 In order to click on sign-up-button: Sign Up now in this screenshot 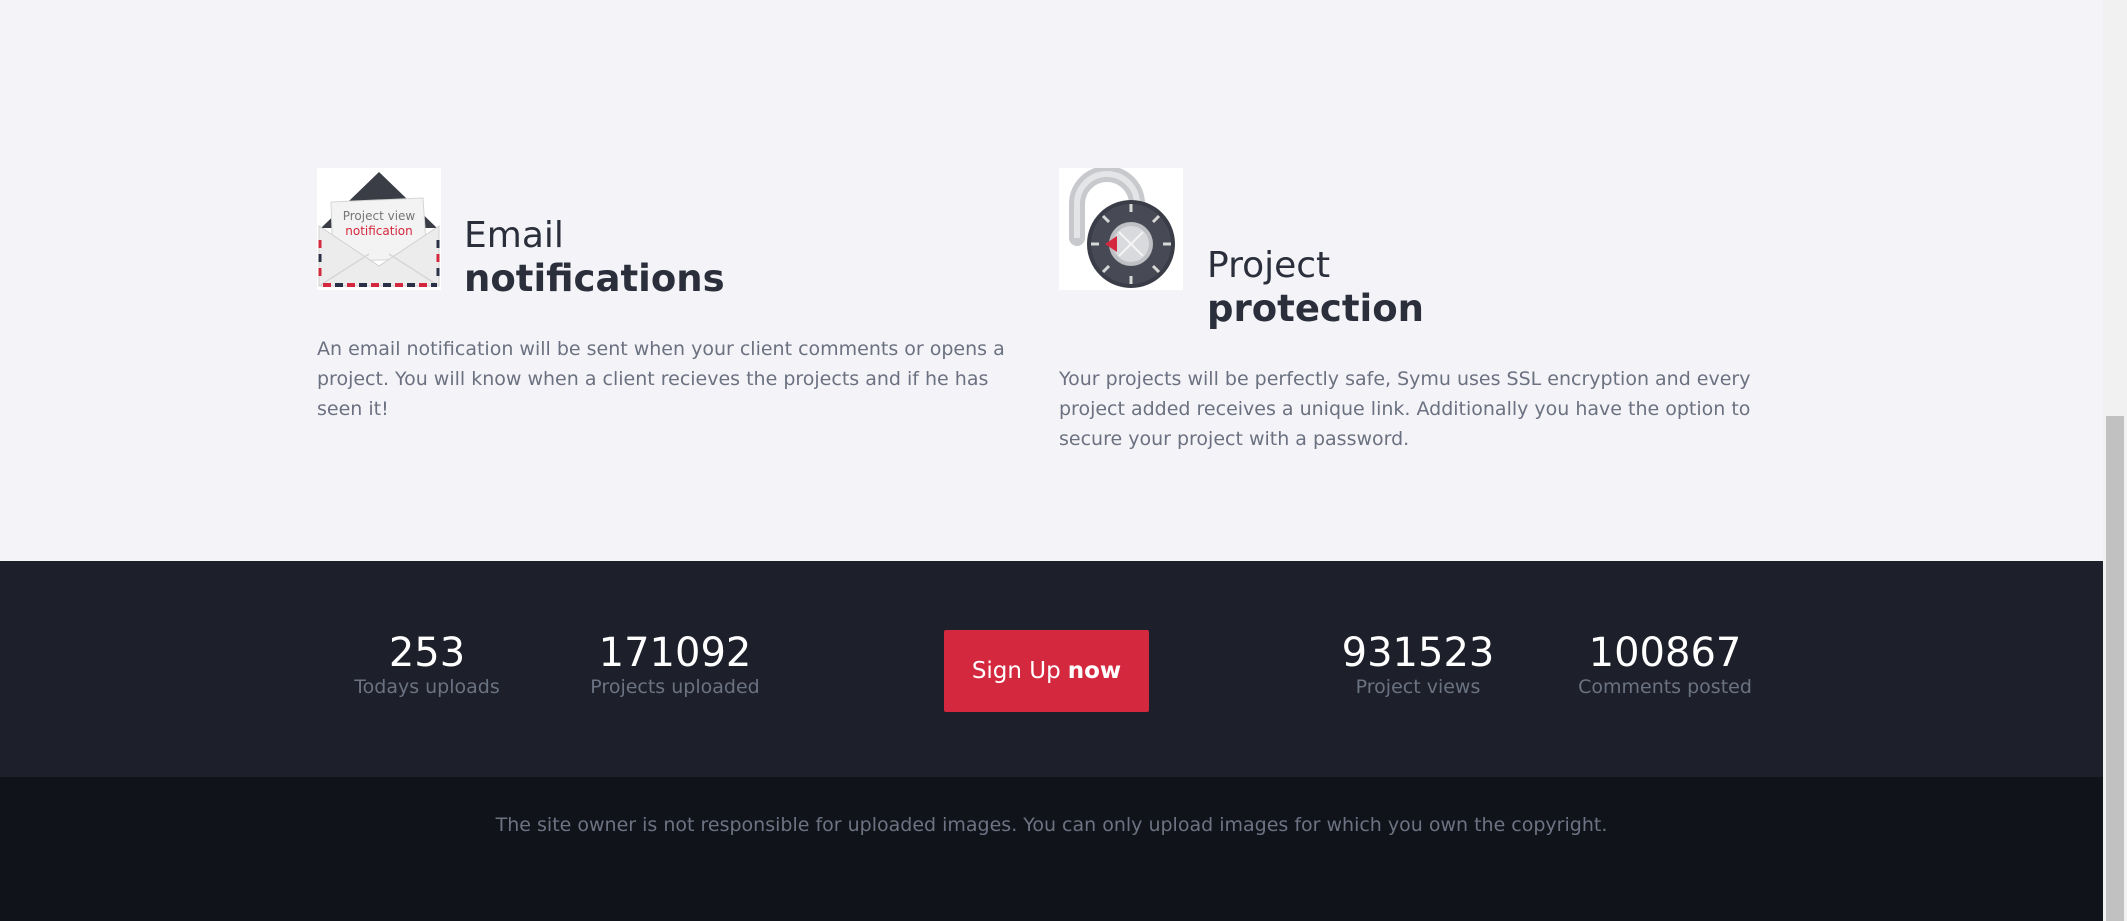, I will do `click(1046, 671)`.